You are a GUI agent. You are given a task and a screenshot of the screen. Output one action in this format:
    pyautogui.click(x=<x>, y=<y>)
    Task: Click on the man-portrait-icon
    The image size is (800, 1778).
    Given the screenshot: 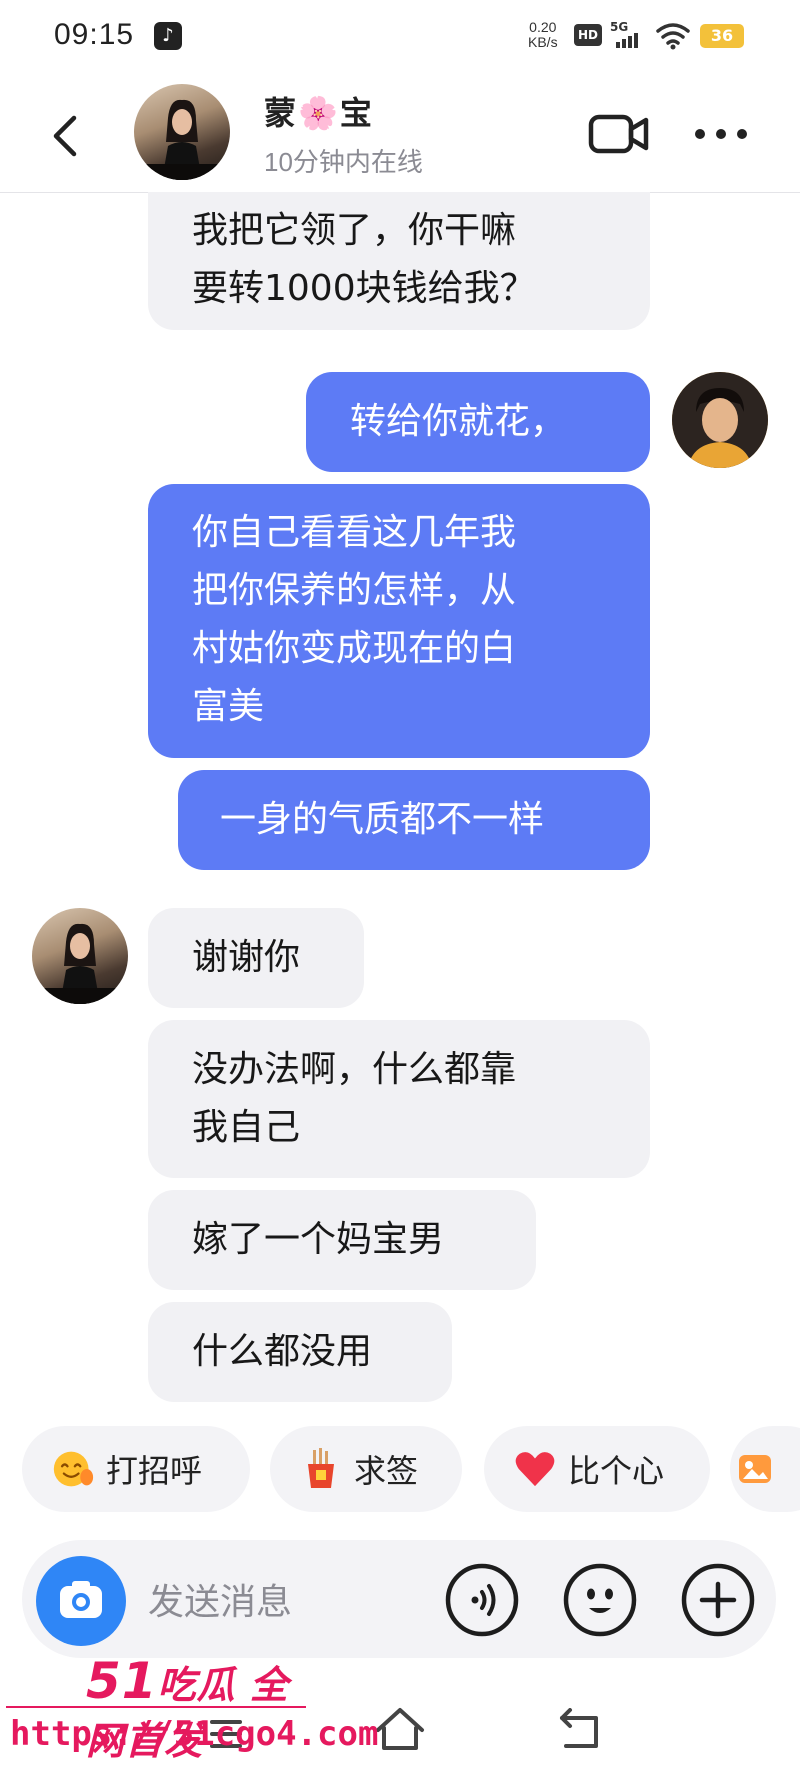 What is the action you would take?
    pyautogui.click(x=720, y=420)
    